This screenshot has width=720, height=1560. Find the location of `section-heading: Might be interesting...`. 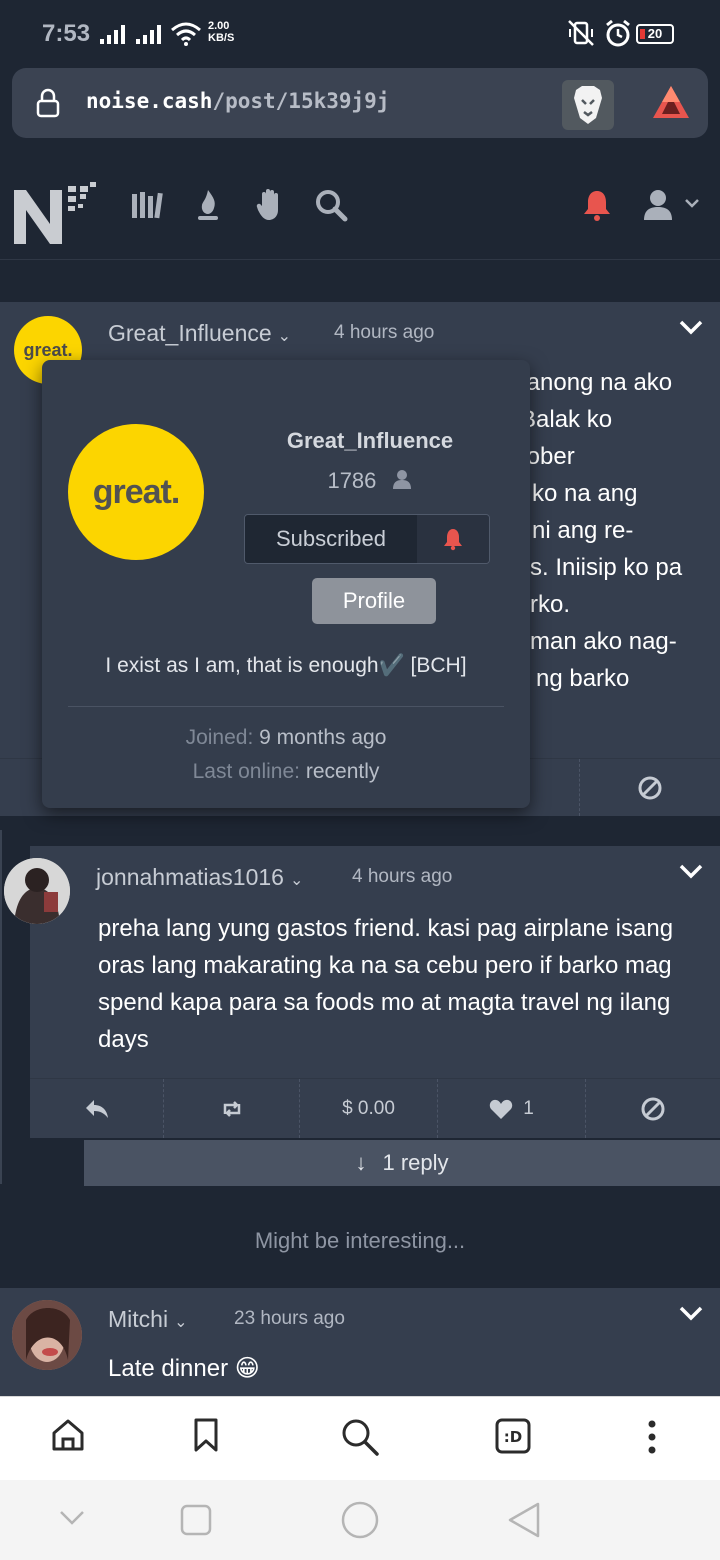

section-heading: Might be interesting... is located at coordinates (360, 1240).